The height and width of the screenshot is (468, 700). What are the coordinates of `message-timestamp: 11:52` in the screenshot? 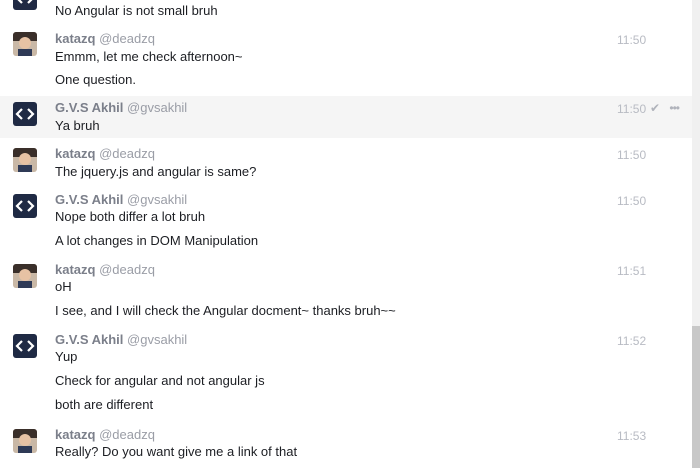 It's located at (632, 341).